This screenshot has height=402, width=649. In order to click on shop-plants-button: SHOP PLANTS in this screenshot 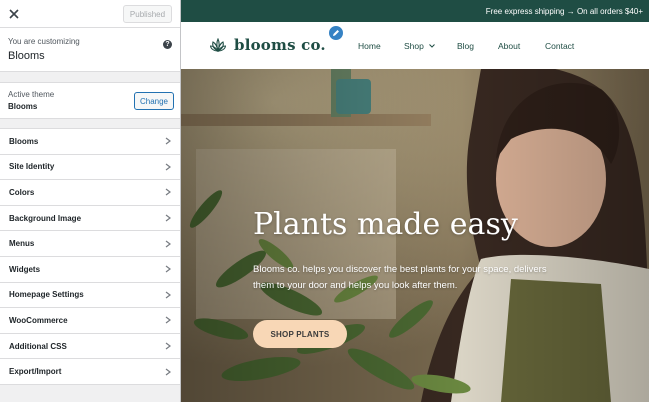, I will do `click(300, 334)`.